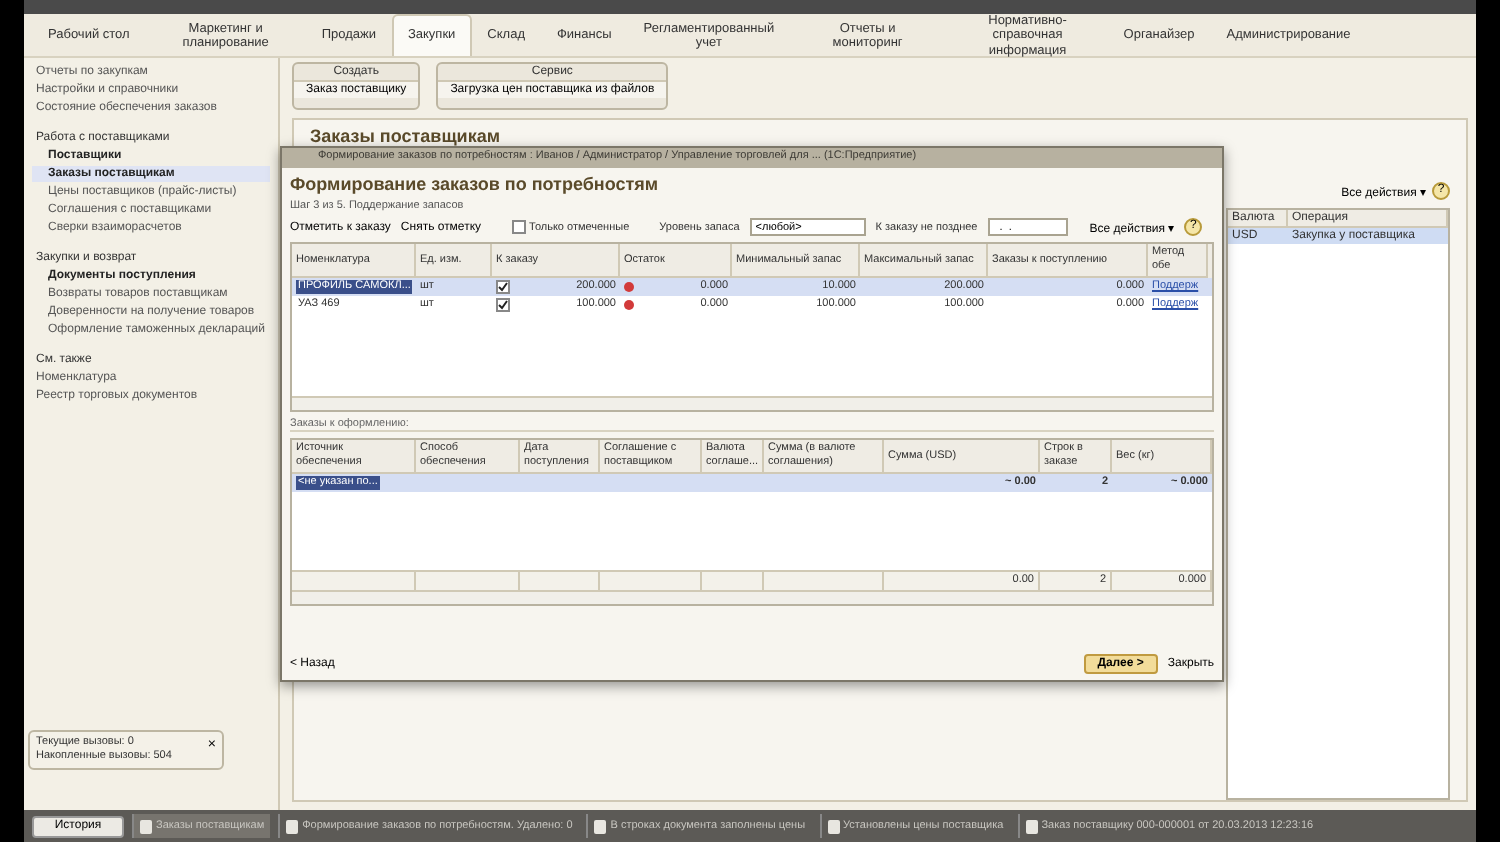  What do you see at coordinates (406, 136) in the screenshot?
I see `page-title: Заказы поставщикам` at bounding box center [406, 136].